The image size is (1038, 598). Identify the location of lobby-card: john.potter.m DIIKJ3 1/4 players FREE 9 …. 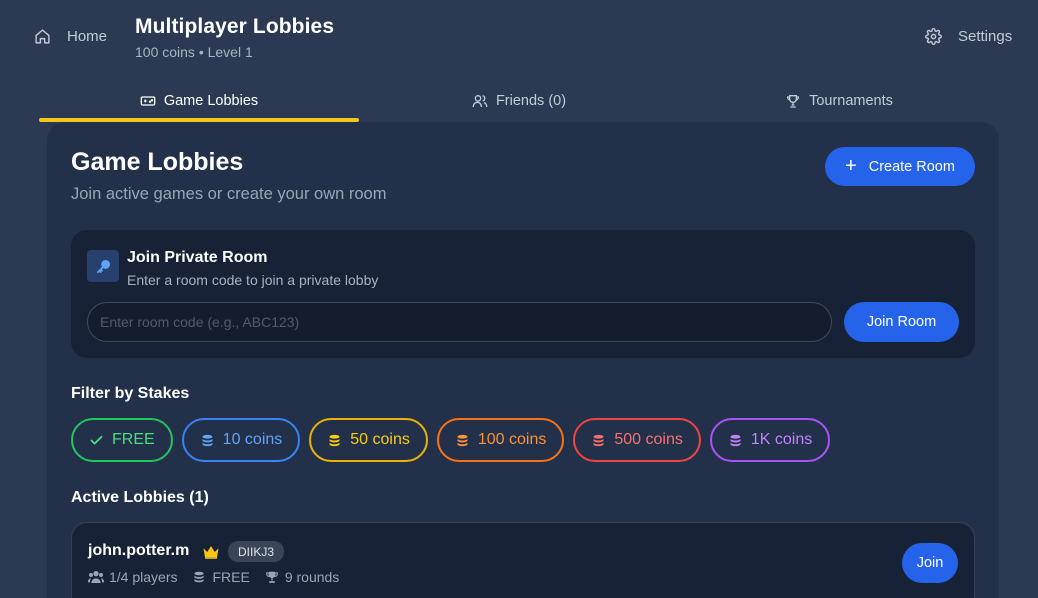
(523, 560).